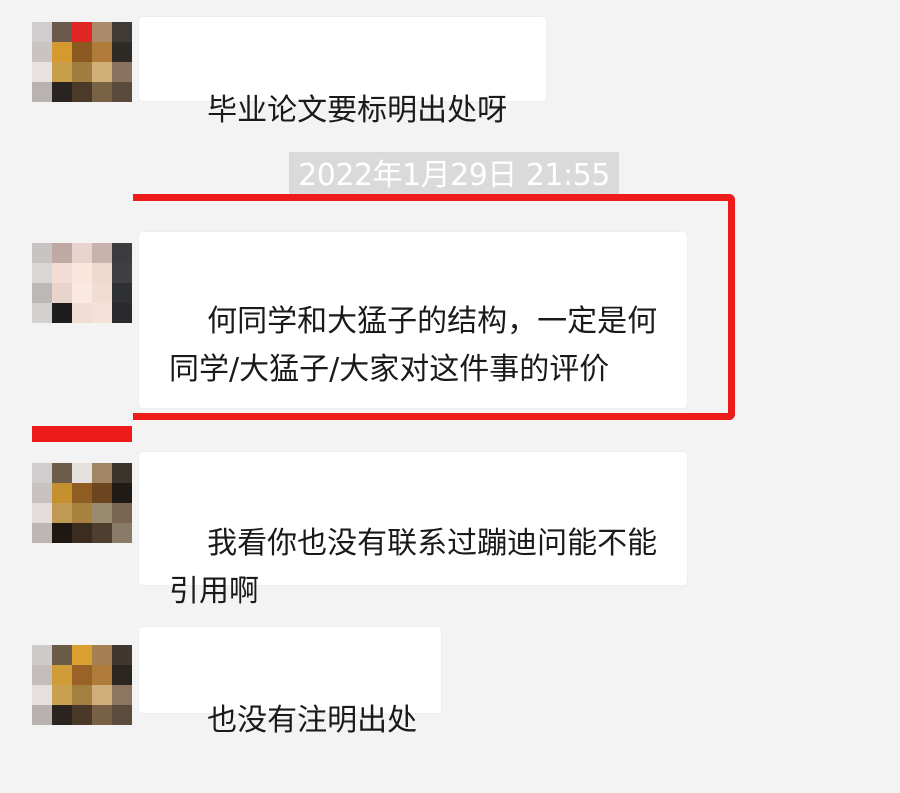 The height and width of the screenshot is (793, 900). What do you see at coordinates (342, 72) in the screenshot?
I see `message-bubble: 毕业论文要标明出处呀` at bounding box center [342, 72].